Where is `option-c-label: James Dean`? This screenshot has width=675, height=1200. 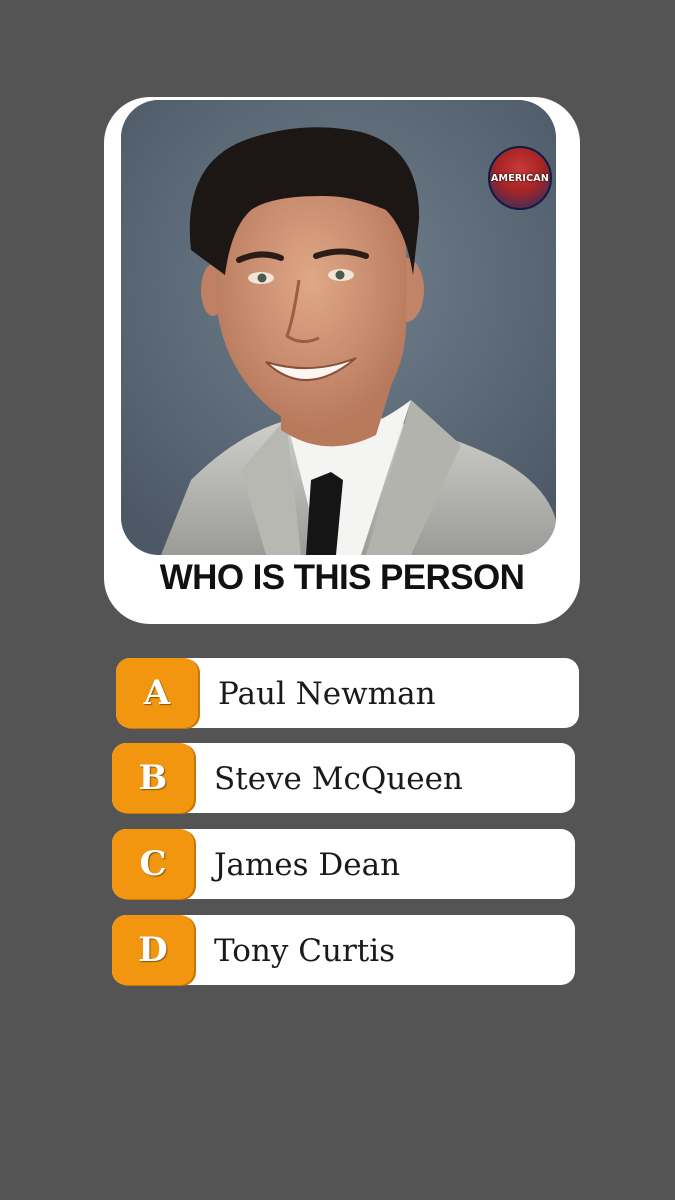 option-c-label: James Dean is located at coordinates (307, 865).